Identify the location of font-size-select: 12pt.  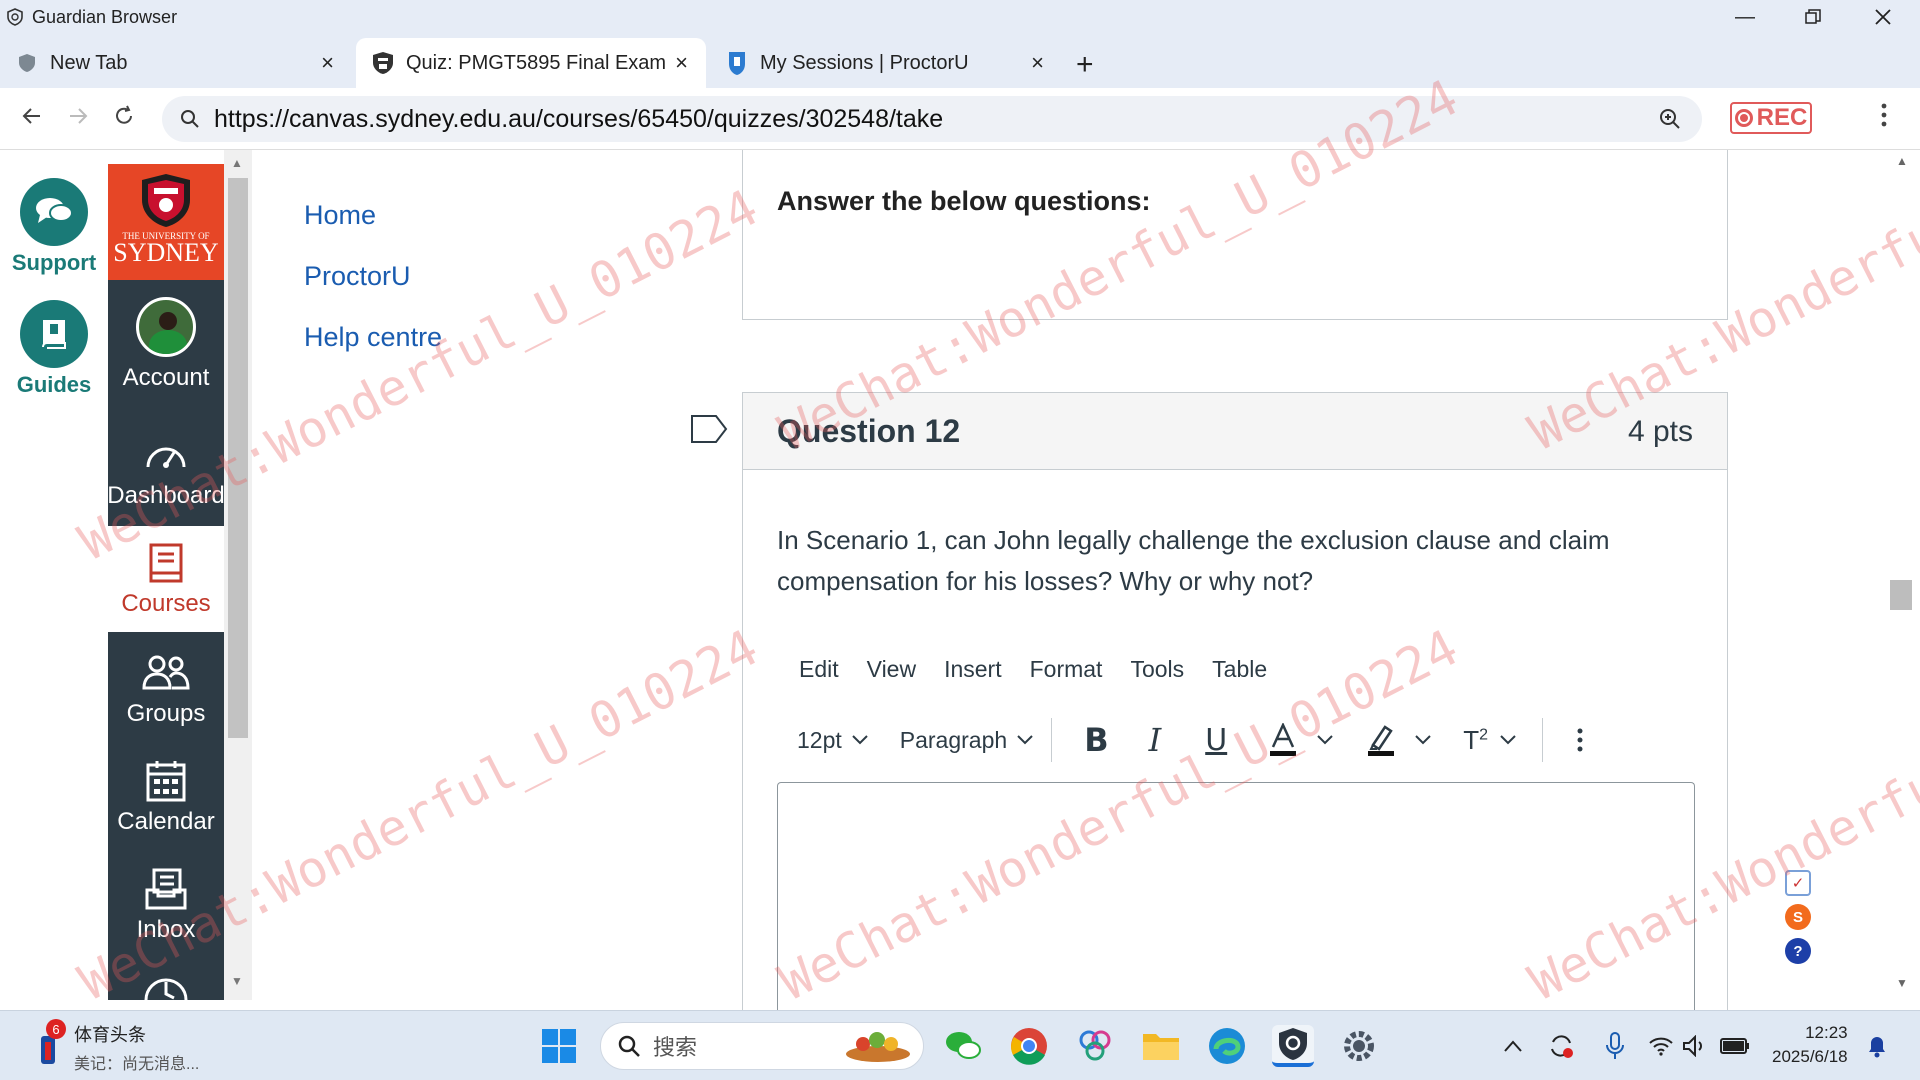
(832, 740).